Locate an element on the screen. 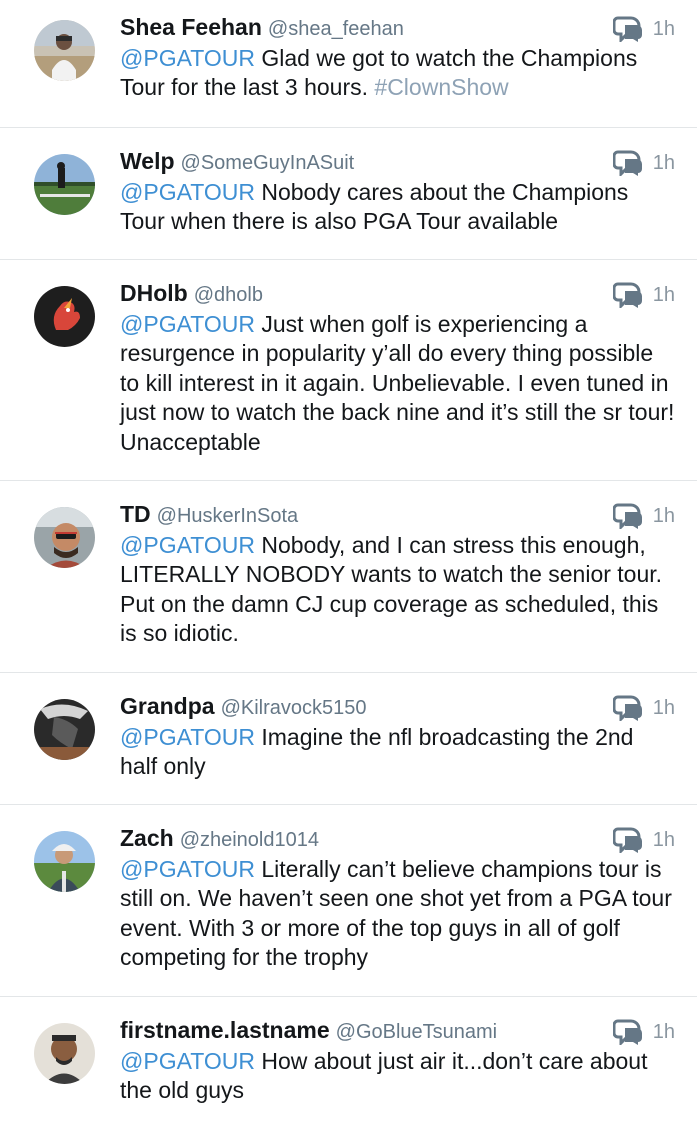 The image size is (697, 1126). user-handle: @Kilravock5150 is located at coordinates (294, 708).